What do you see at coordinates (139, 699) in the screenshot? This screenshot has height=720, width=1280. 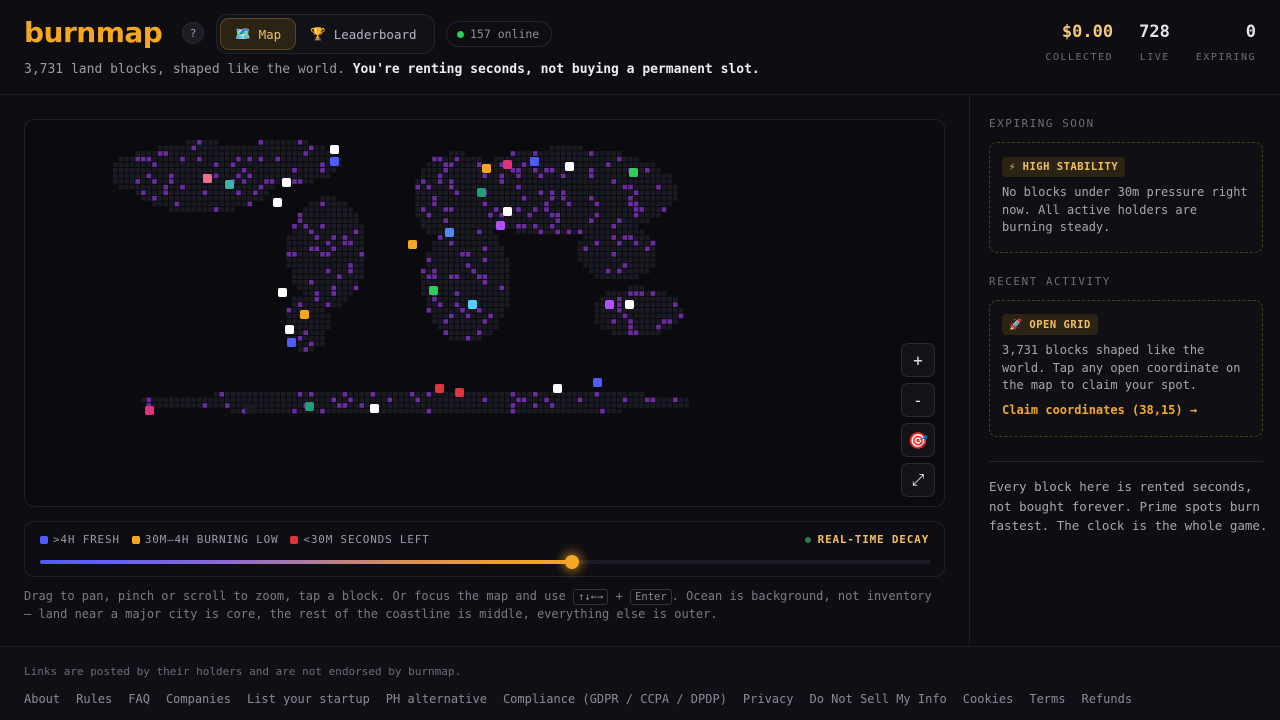 I see `footer-link: FAQ` at bounding box center [139, 699].